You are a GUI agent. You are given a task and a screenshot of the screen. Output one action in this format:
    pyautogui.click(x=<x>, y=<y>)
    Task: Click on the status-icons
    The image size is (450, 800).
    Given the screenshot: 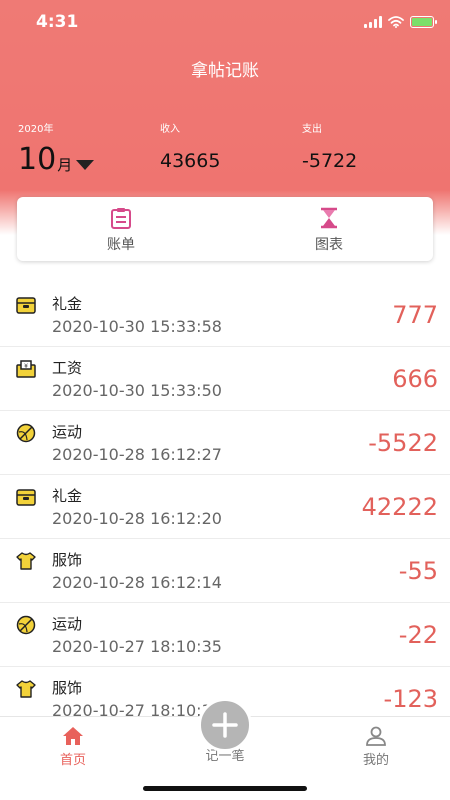 What is the action you would take?
    pyautogui.click(x=400, y=22)
    